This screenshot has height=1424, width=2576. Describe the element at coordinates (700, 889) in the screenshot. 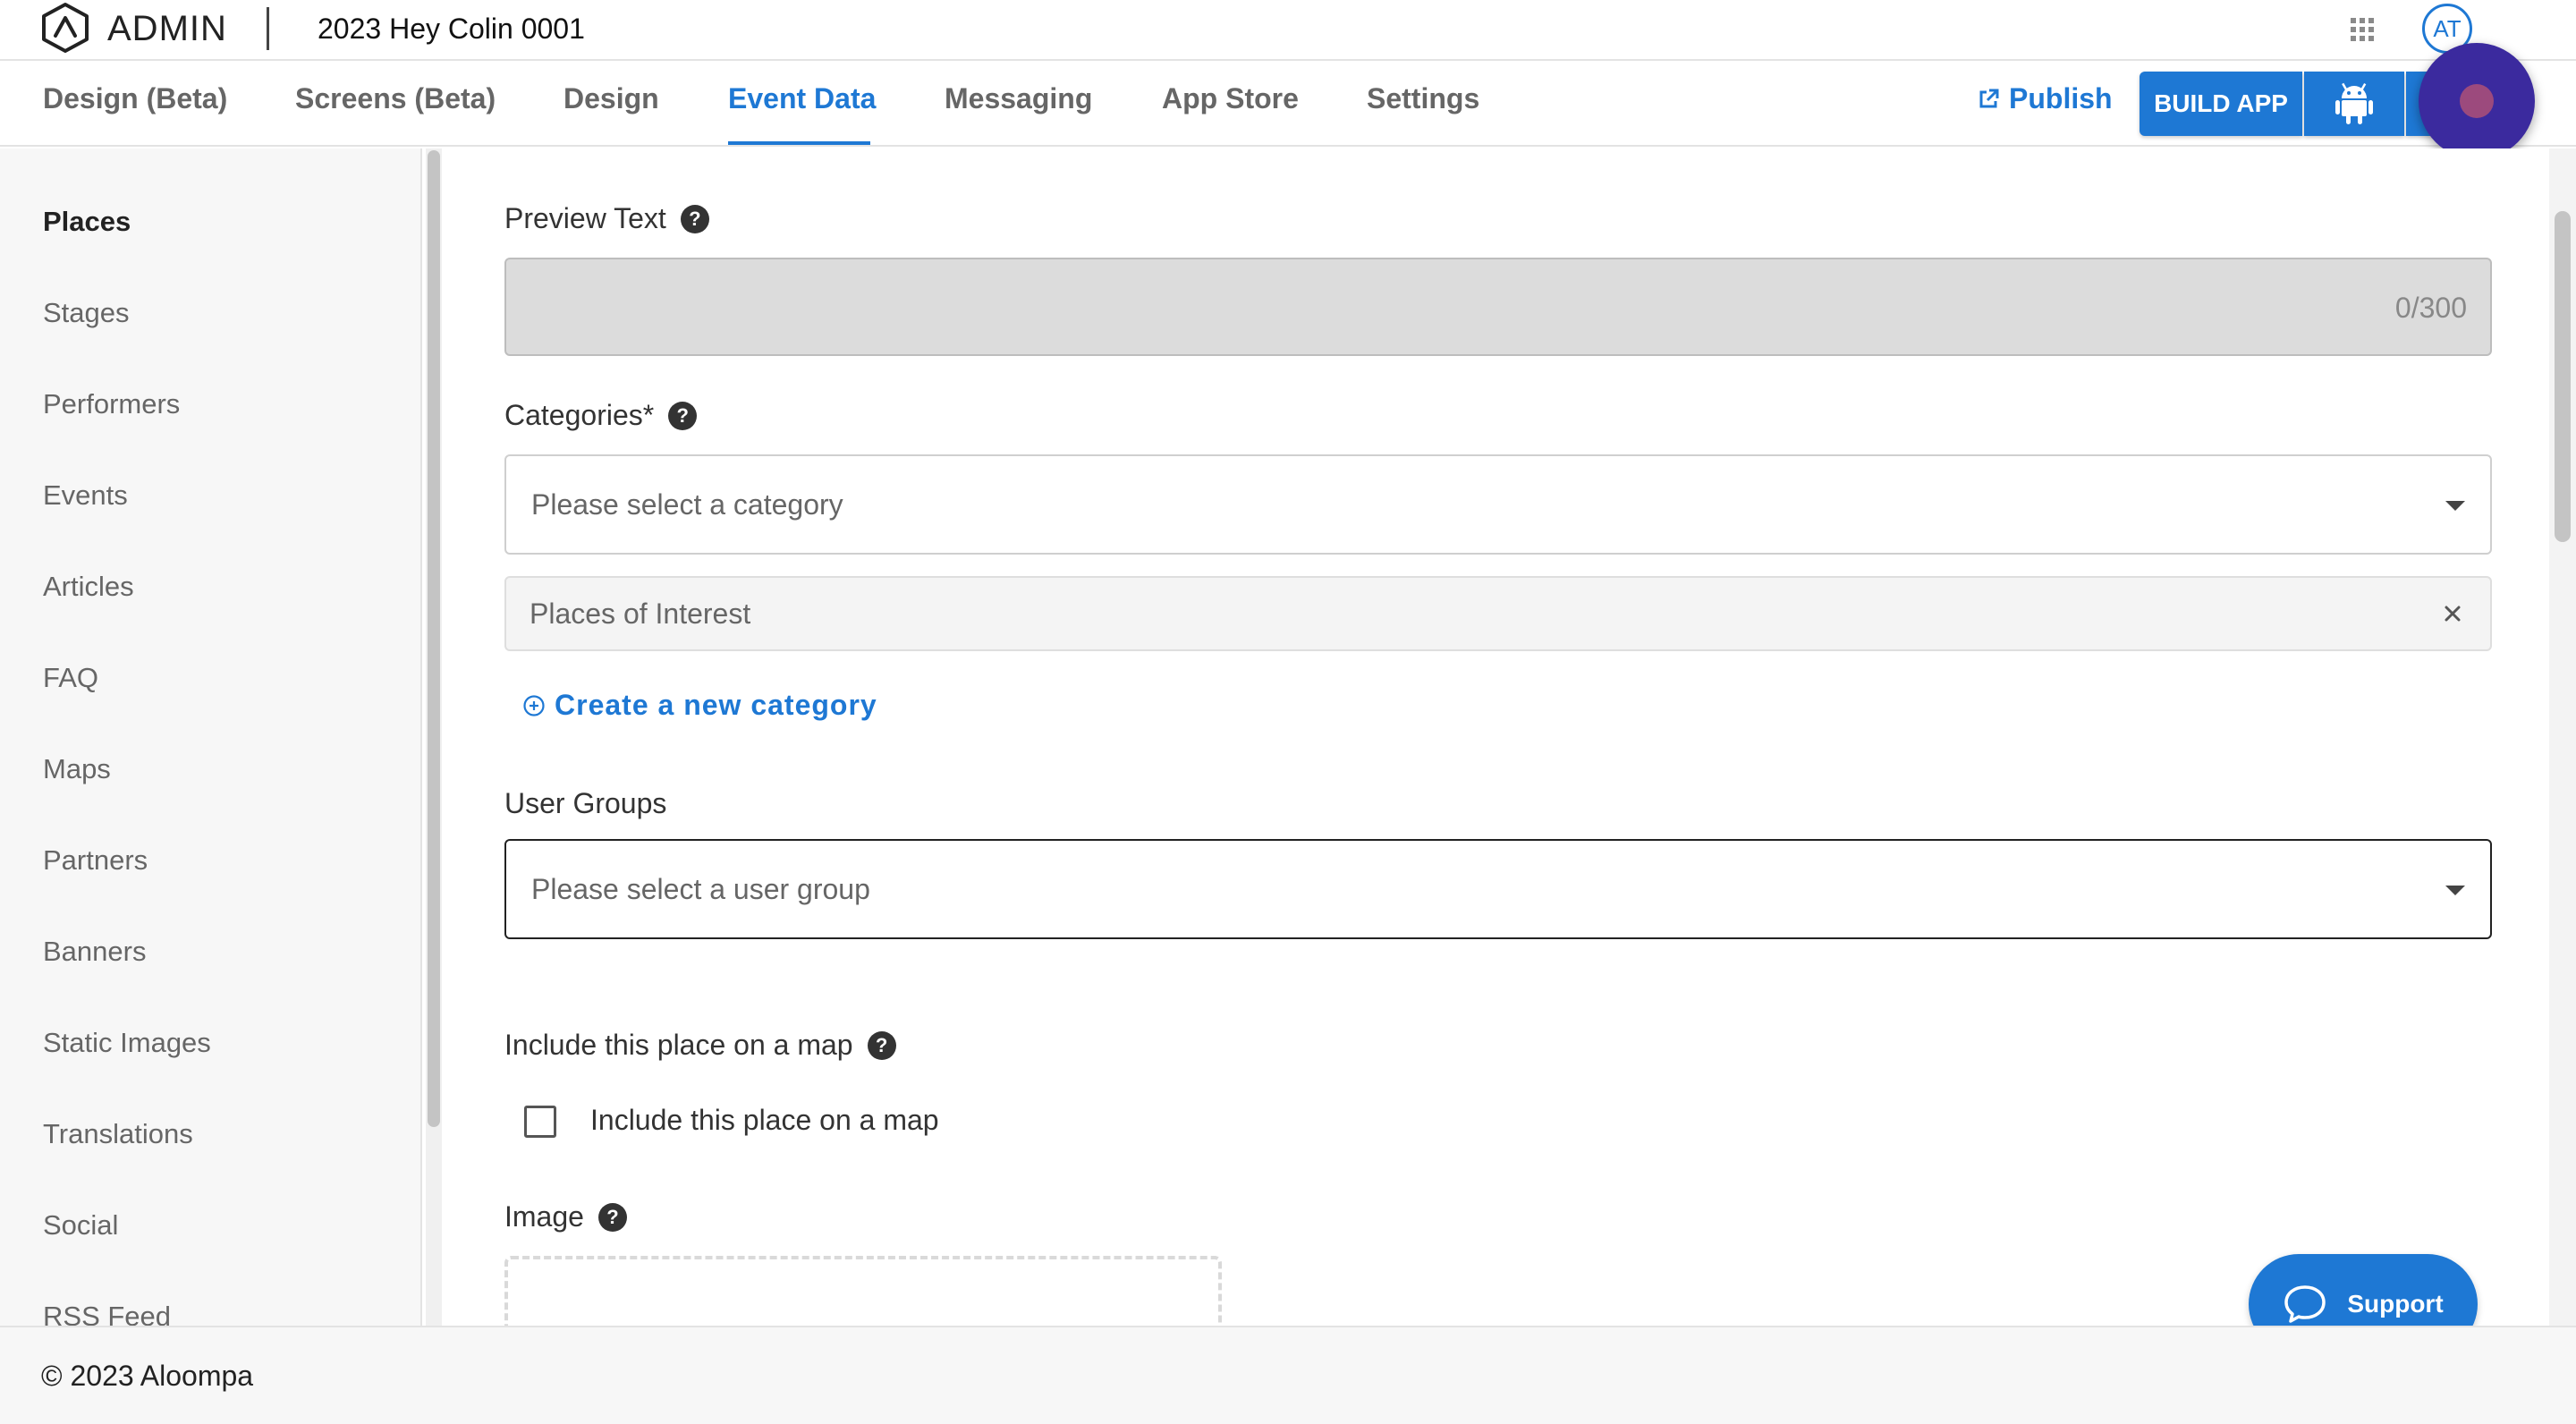

I see `user-group-select-placeholder: Please select a user group` at that location.